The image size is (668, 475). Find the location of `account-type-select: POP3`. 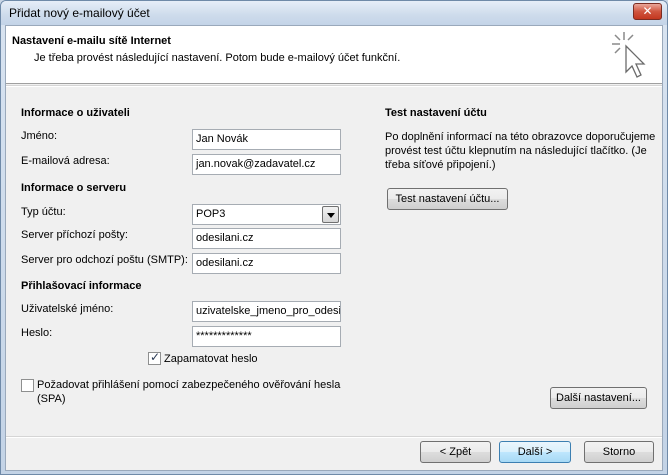

account-type-select: POP3 is located at coordinates (266, 214).